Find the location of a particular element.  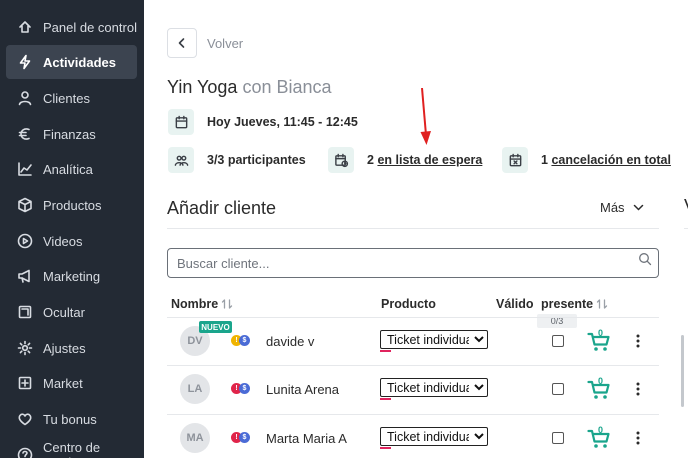

play-circle-icon is located at coordinates (25, 241).